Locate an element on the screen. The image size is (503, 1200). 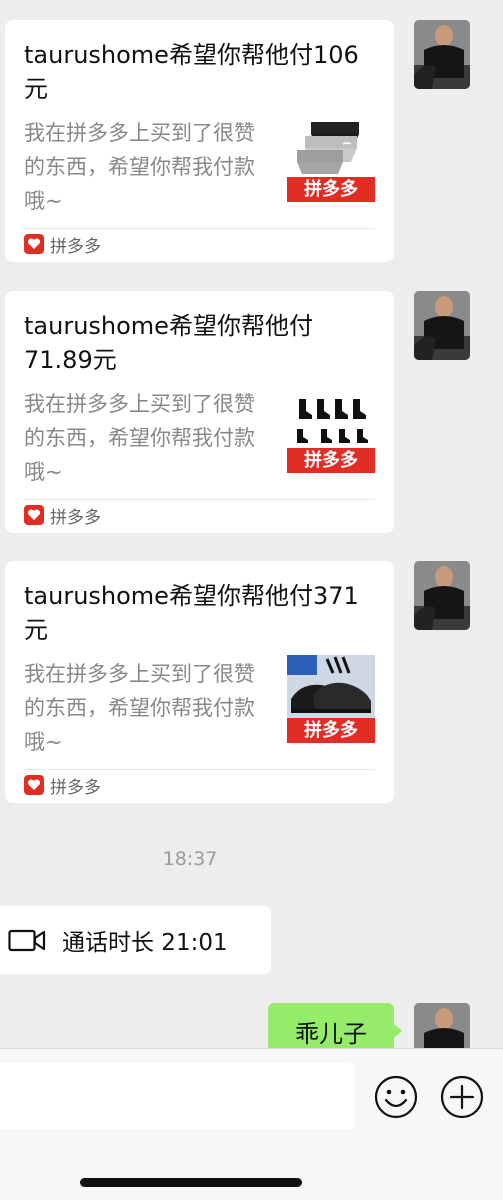
socks-product-image is located at coordinates (332, 421).